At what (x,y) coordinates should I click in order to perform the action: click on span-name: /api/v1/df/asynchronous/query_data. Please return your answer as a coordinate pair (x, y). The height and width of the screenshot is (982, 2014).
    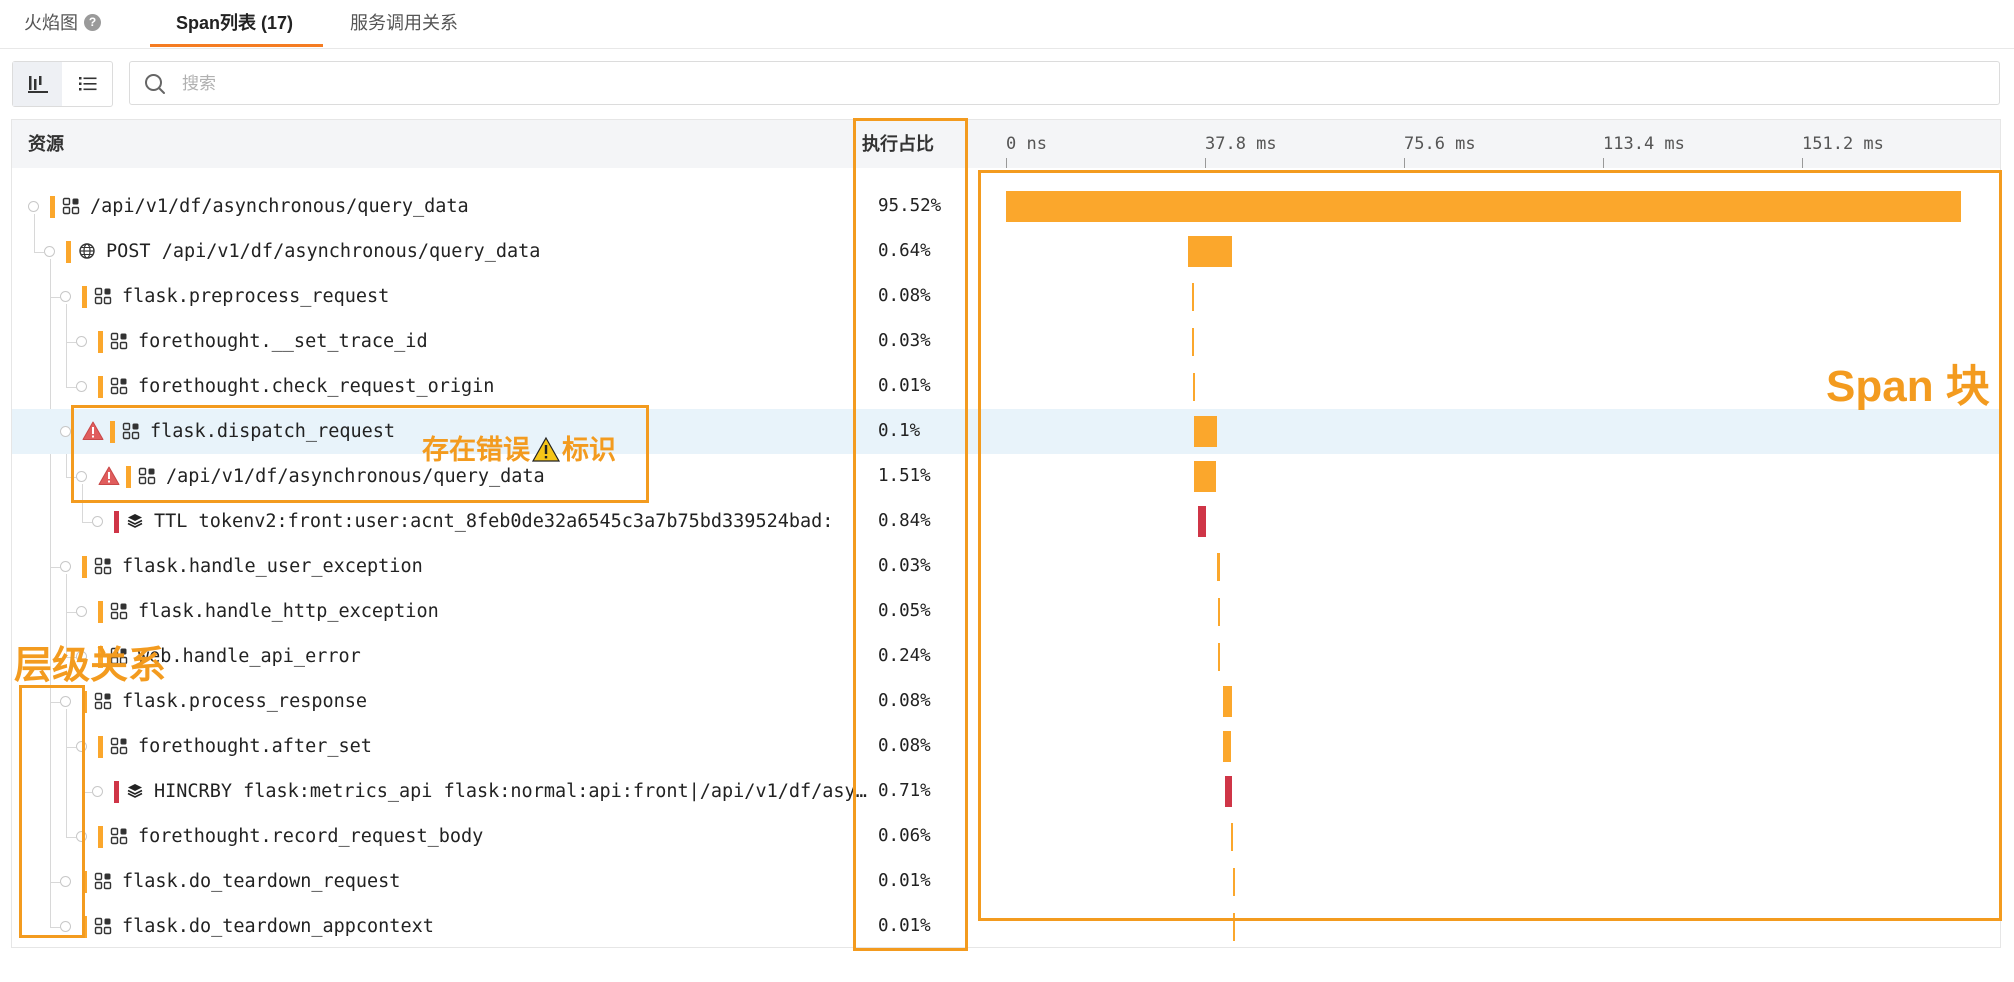
    Looking at the image, I should click on (279, 206).